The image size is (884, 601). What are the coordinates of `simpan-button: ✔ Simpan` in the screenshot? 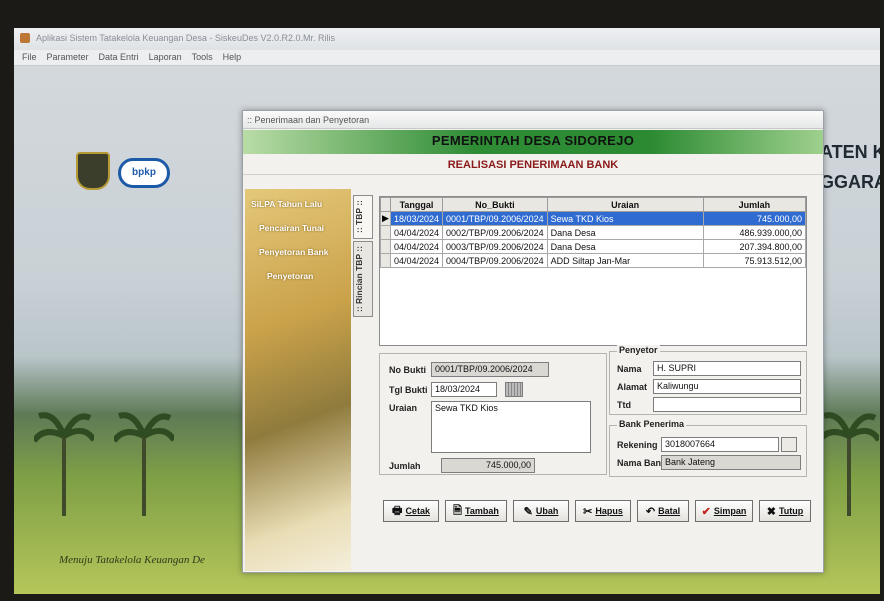 It's located at (724, 511).